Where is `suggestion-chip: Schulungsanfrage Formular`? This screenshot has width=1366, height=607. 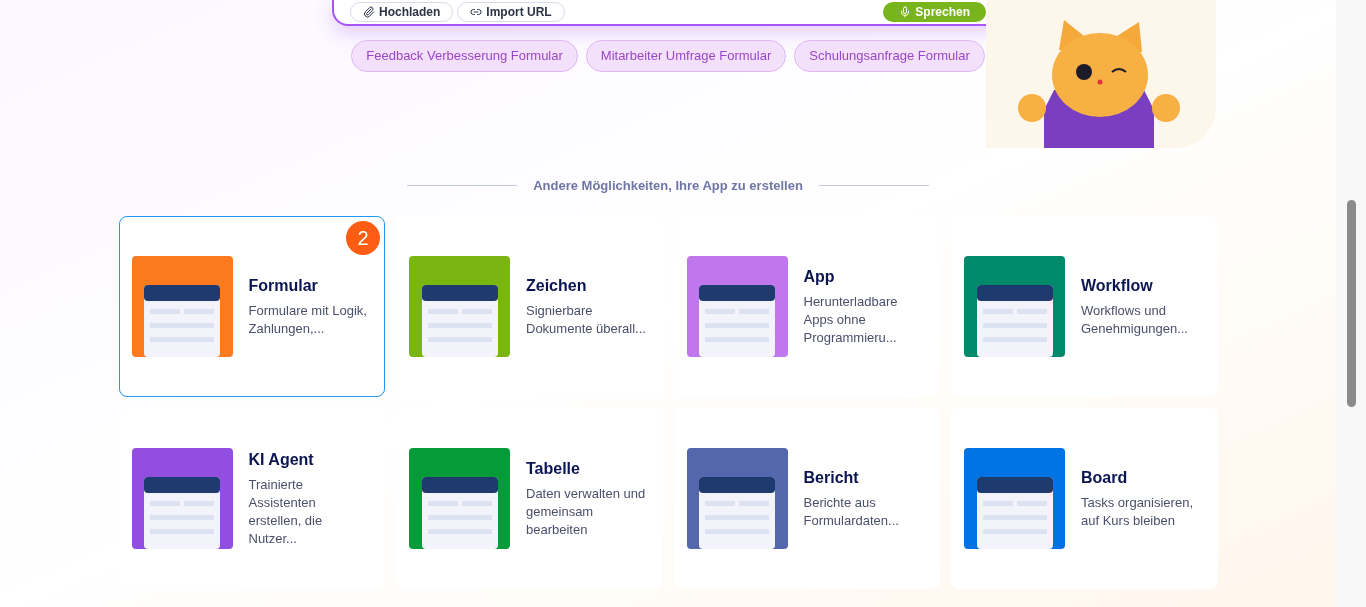
suggestion-chip: Schulungsanfrage Formular is located at coordinates (889, 56).